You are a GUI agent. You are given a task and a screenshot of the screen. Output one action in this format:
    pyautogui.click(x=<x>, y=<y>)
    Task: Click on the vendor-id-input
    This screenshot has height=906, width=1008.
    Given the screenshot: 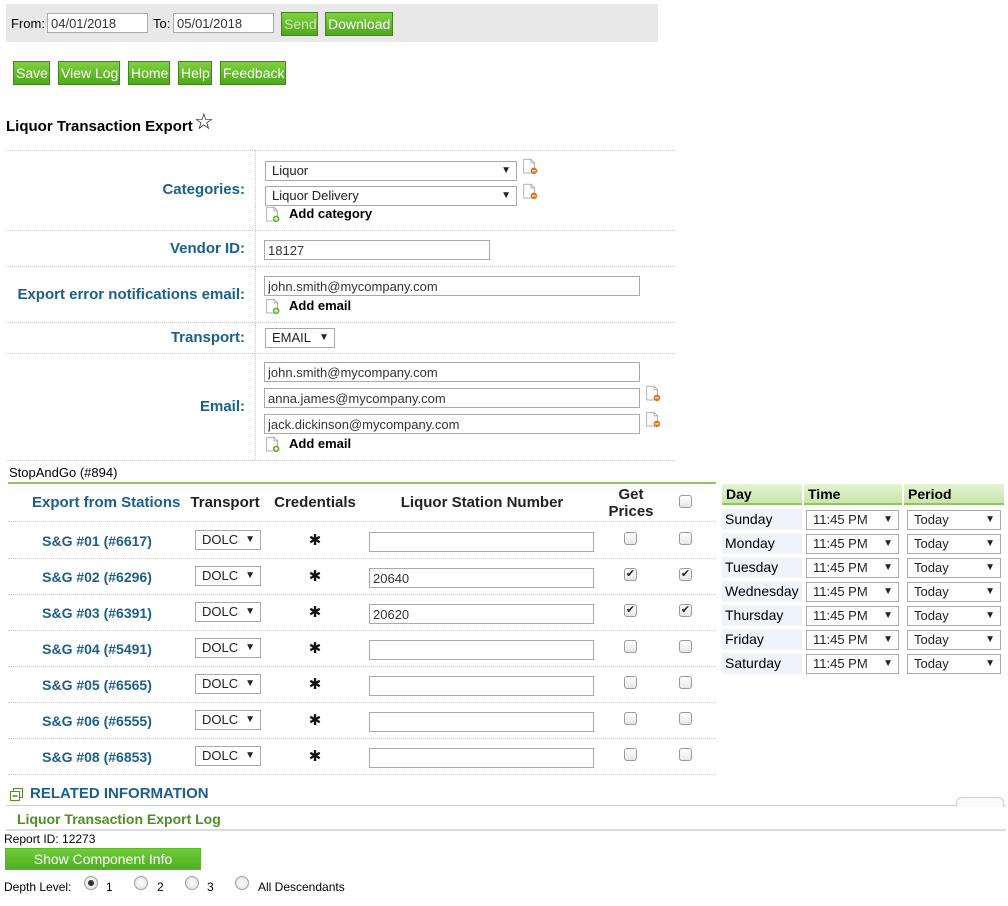 What is the action you would take?
    pyautogui.click(x=377, y=250)
    